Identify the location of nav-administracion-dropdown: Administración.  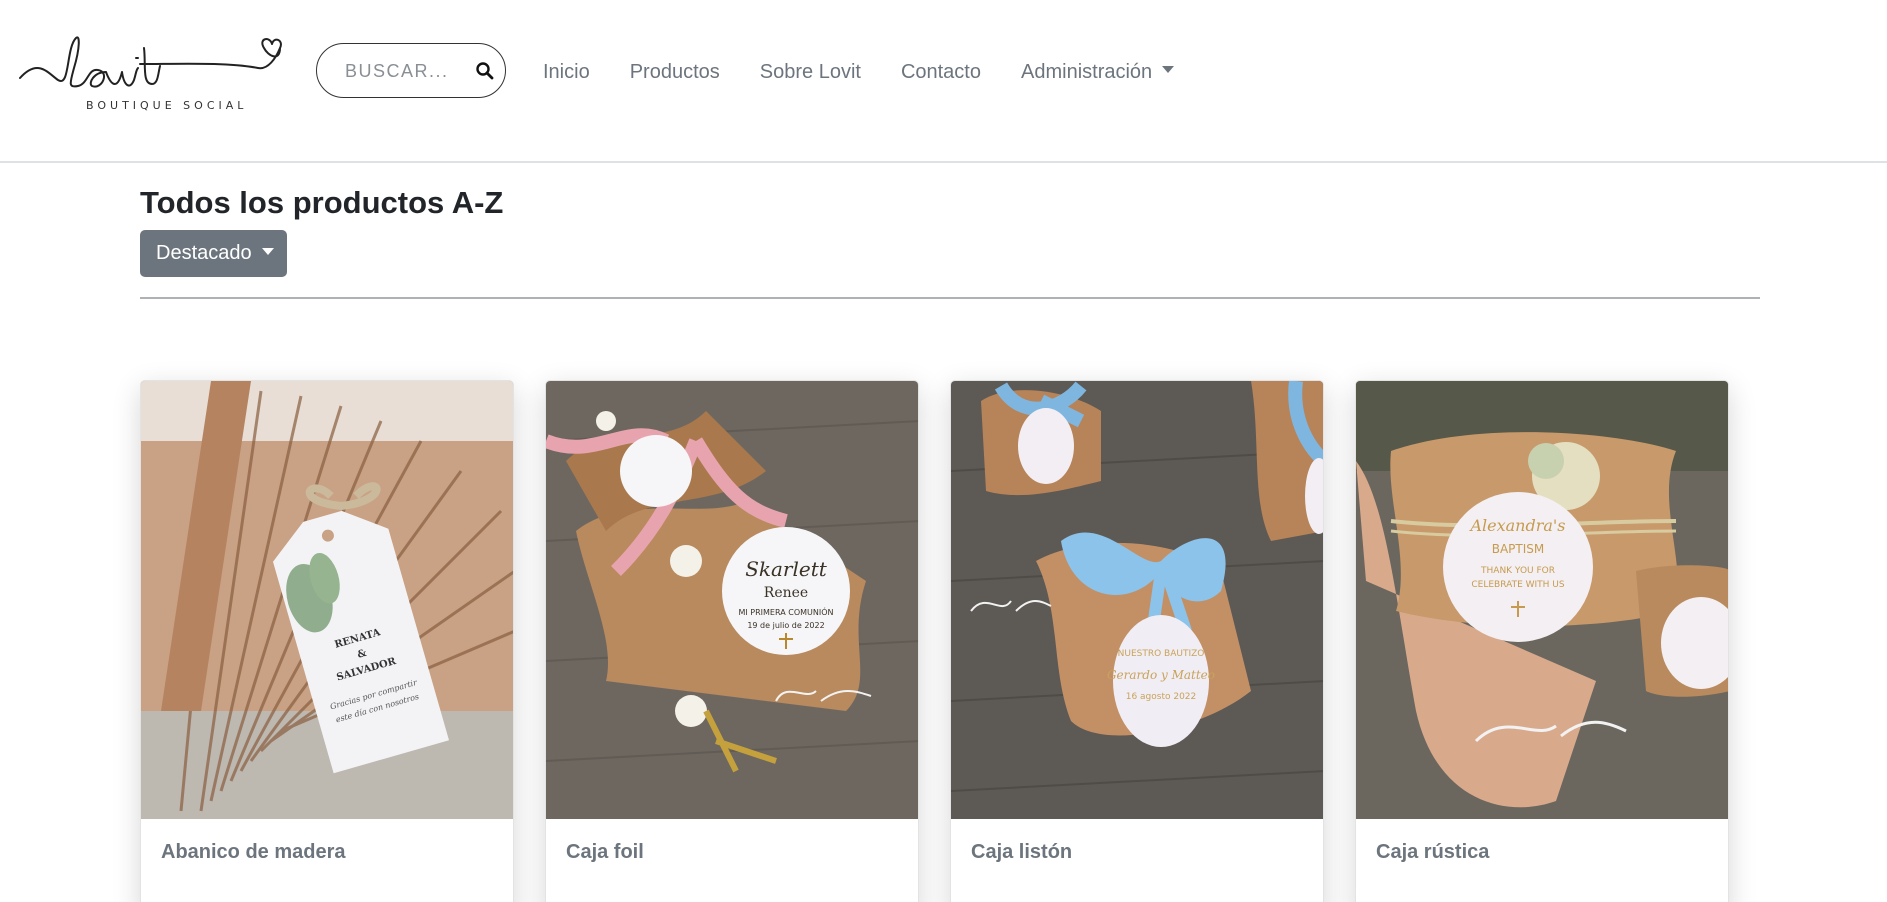
(1097, 72).